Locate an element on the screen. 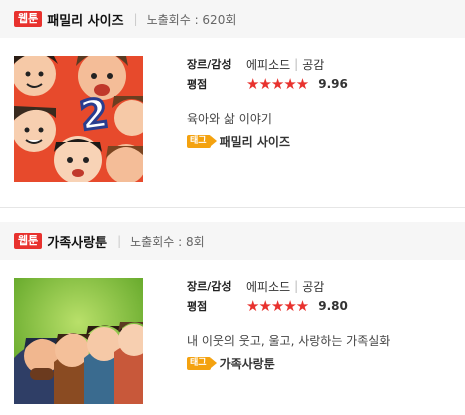 The width and height of the screenshot is (465, 415). card-header: 웹툰 가족사랑툰 | 노출회수 : 8회 is located at coordinates (232, 241).